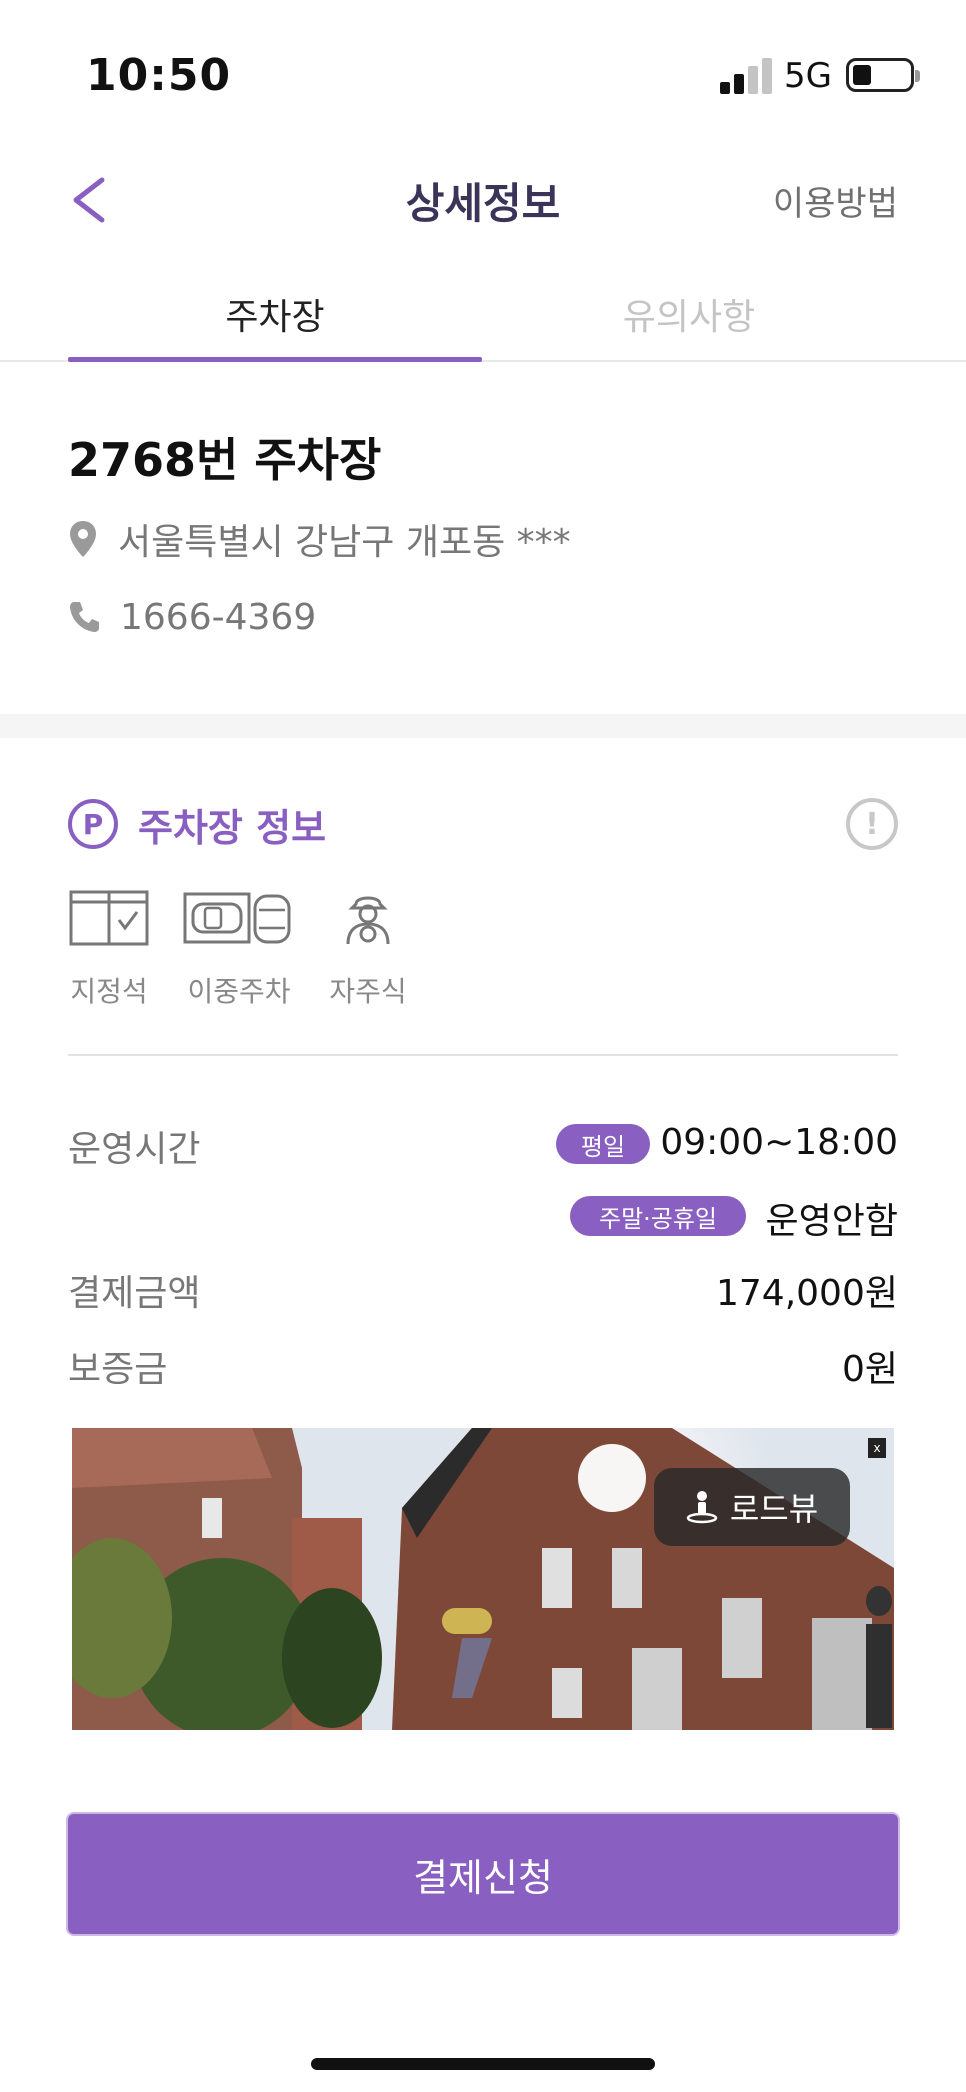  I want to click on roadview-label: 로드뷰, so click(774, 1509).